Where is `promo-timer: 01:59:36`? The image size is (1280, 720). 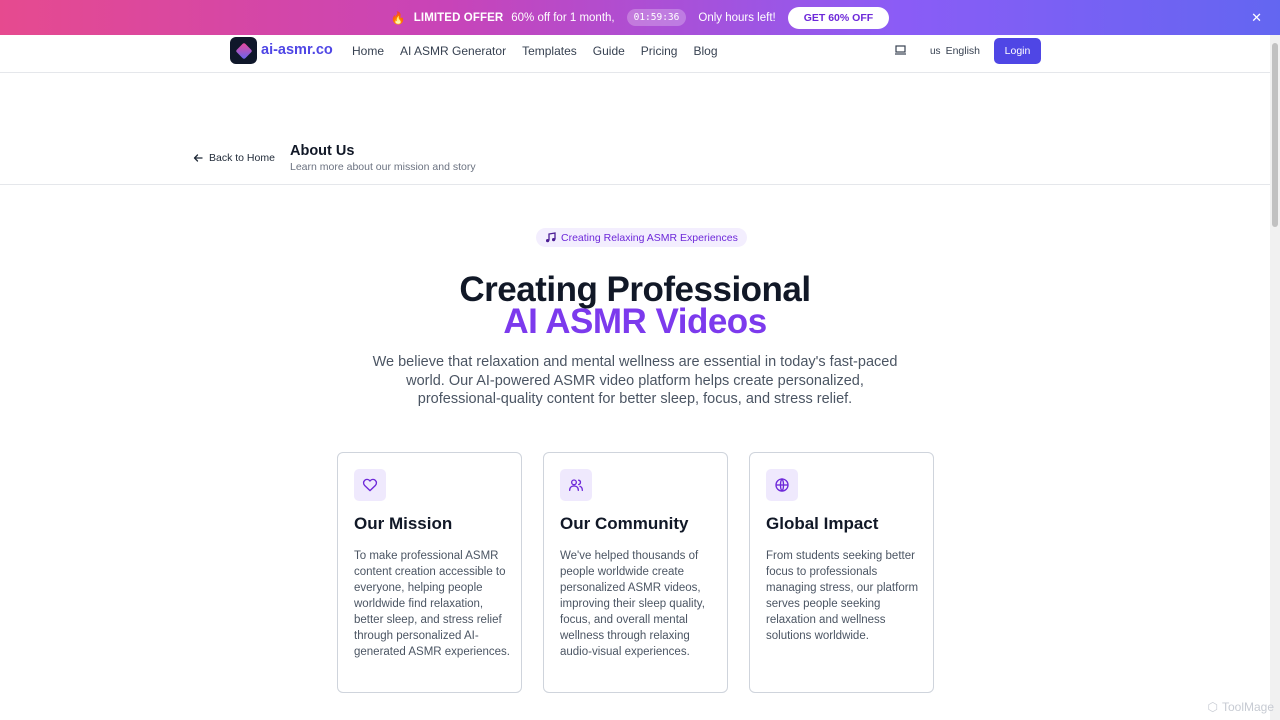
promo-timer: 01:59:36 is located at coordinates (656, 17).